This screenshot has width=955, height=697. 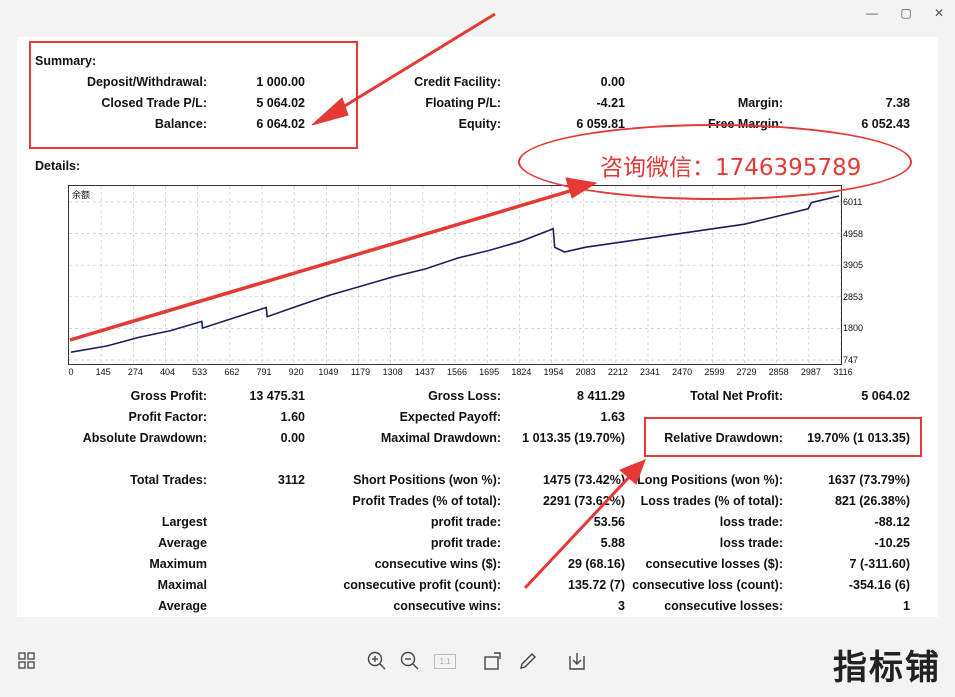 I want to click on grid-view-icon, so click(x=27, y=661).